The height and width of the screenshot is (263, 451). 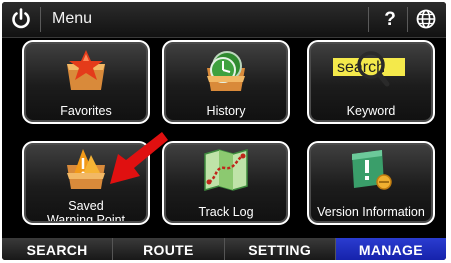 I want to click on globe-icon, so click(x=426, y=19).